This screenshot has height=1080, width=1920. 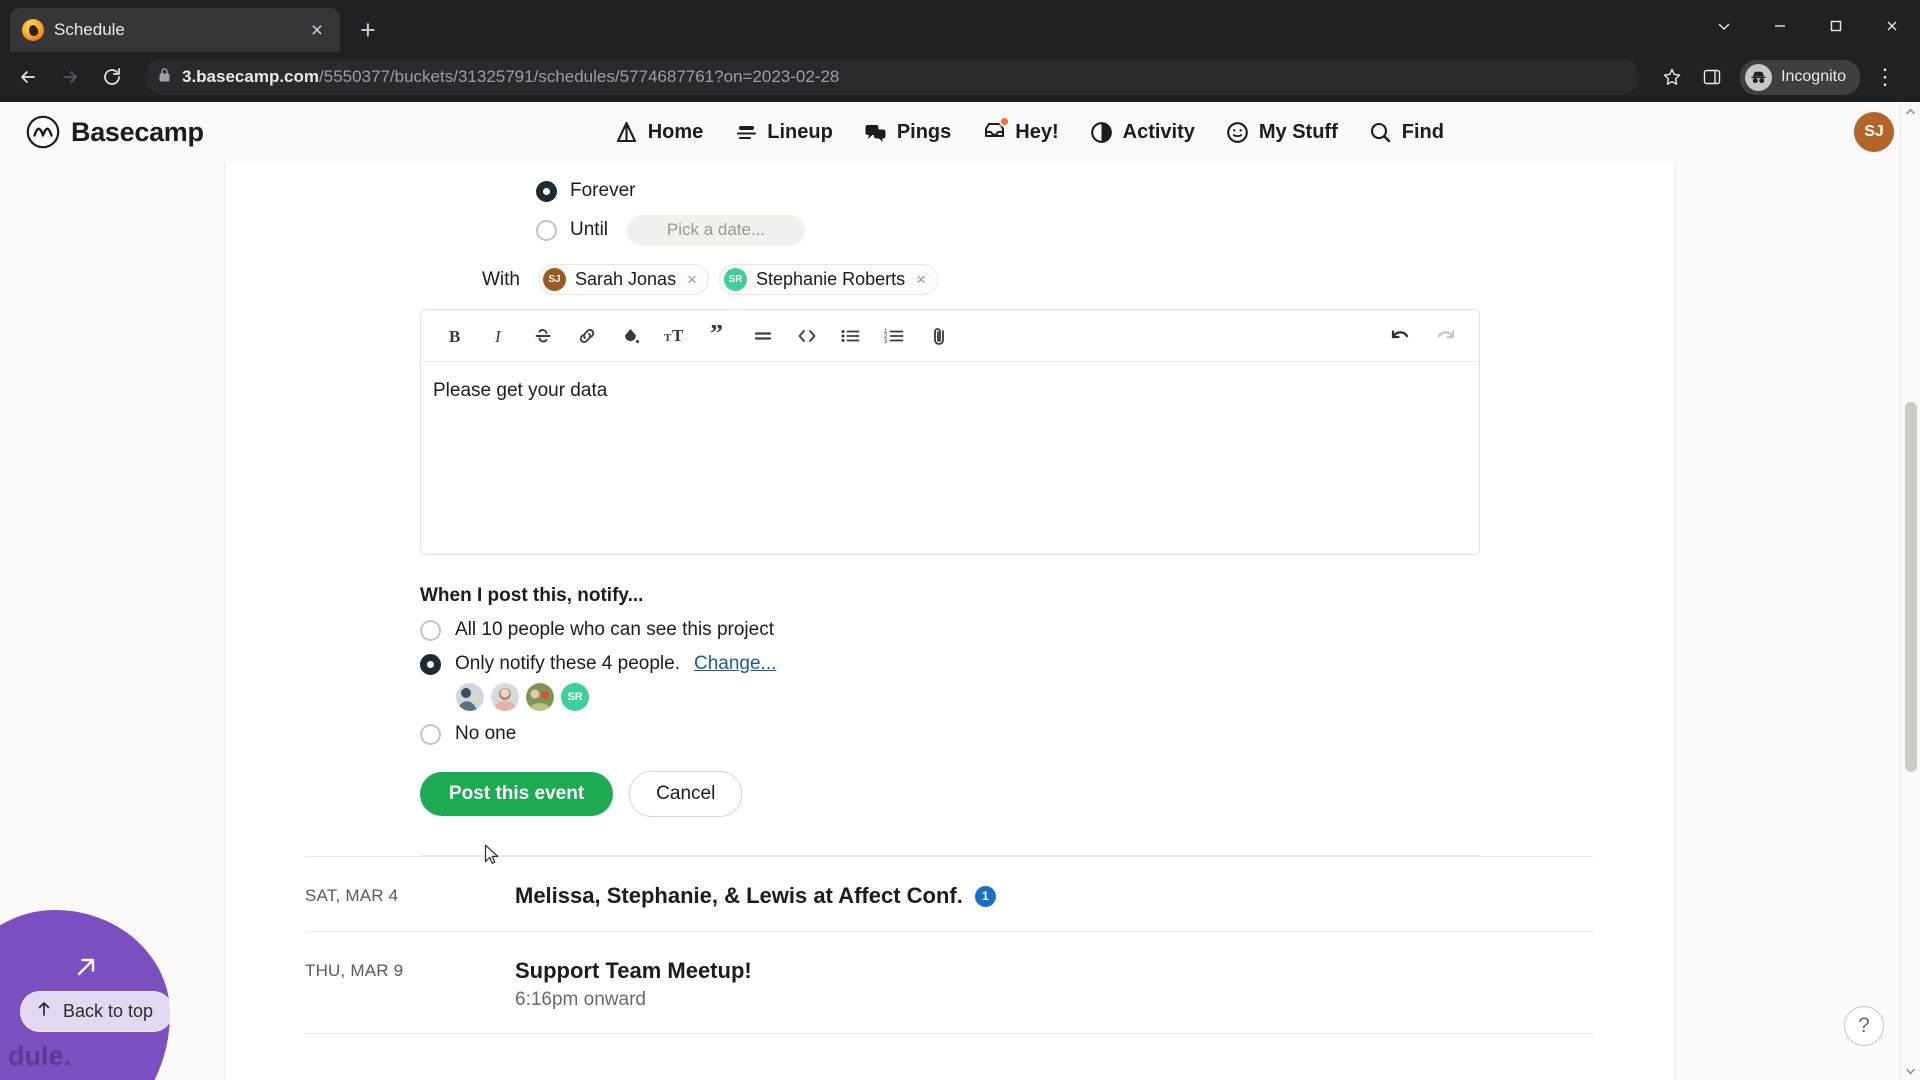 I want to click on repeat-option-forever: Forever, so click(x=950, y=191).